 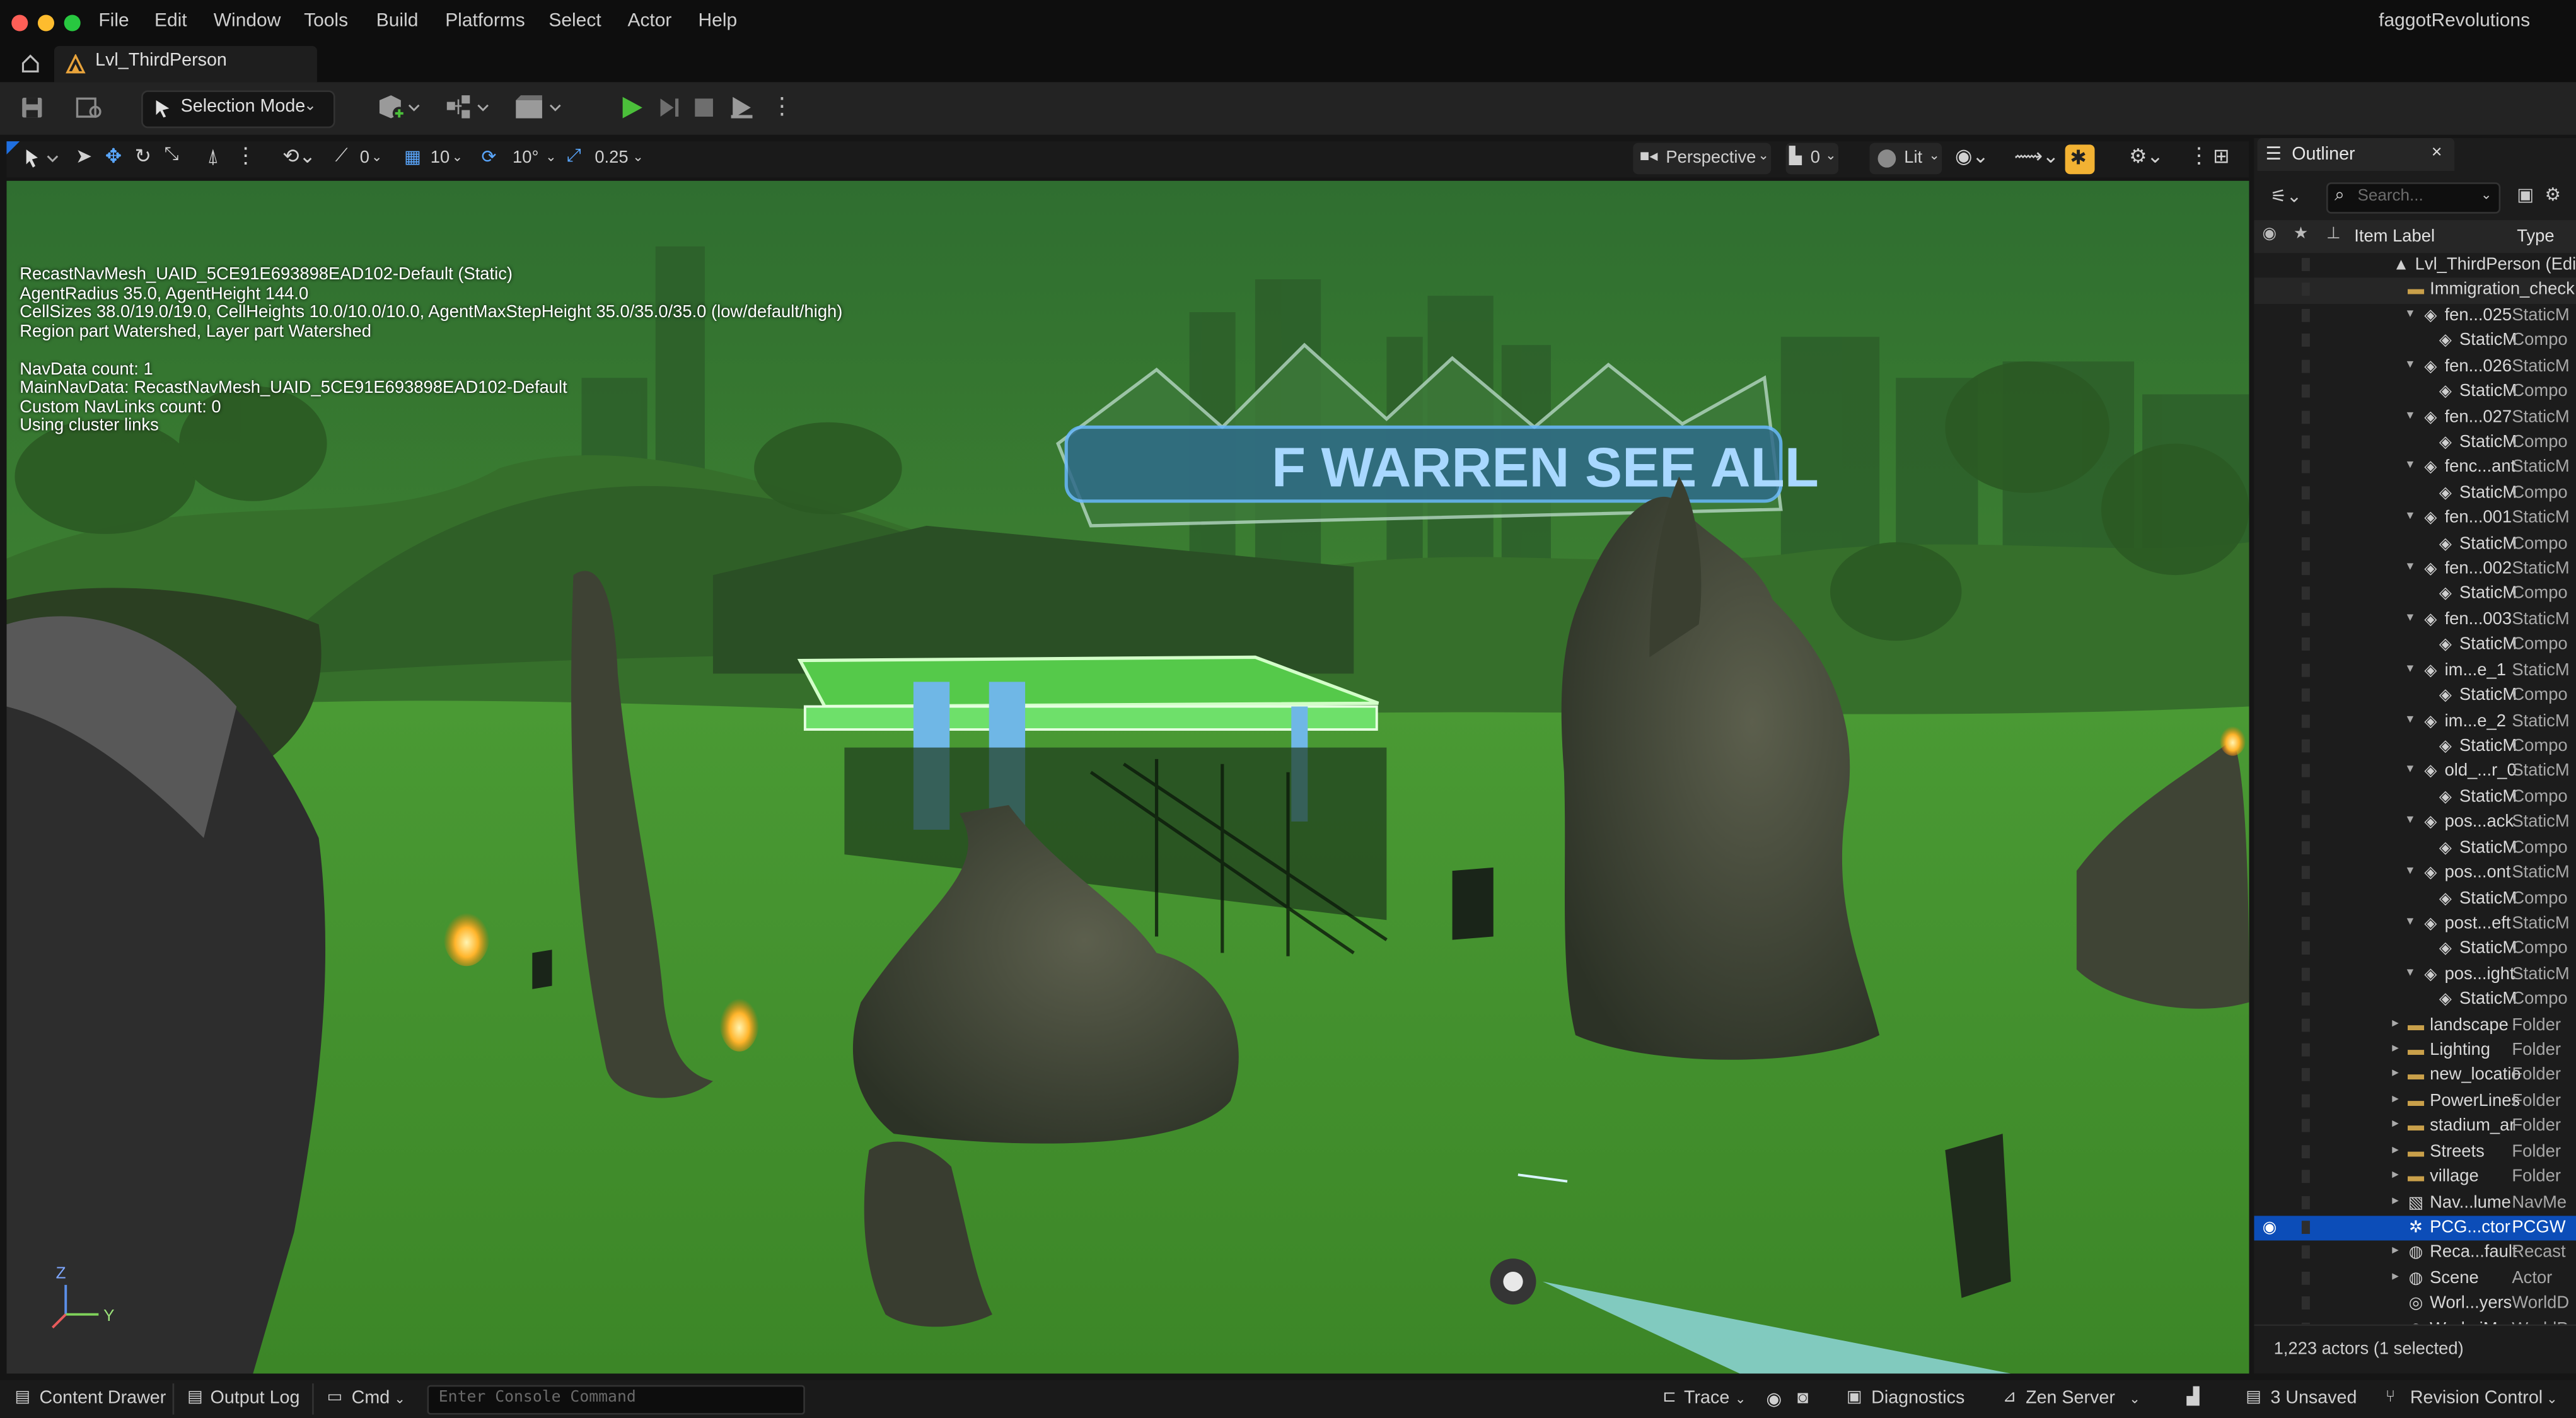 I want to click on menu-help: Help, so click(x=718, y=21).